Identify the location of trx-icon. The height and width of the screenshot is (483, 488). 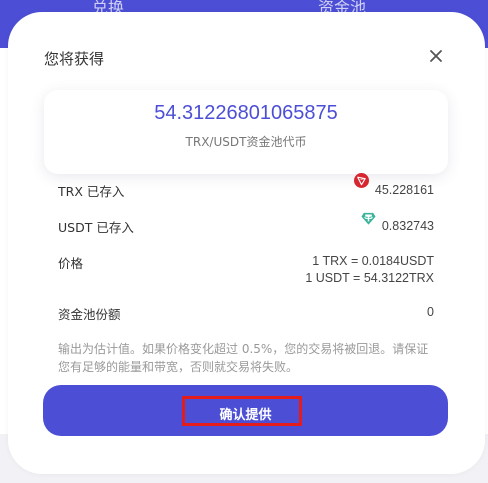
(361, 180).